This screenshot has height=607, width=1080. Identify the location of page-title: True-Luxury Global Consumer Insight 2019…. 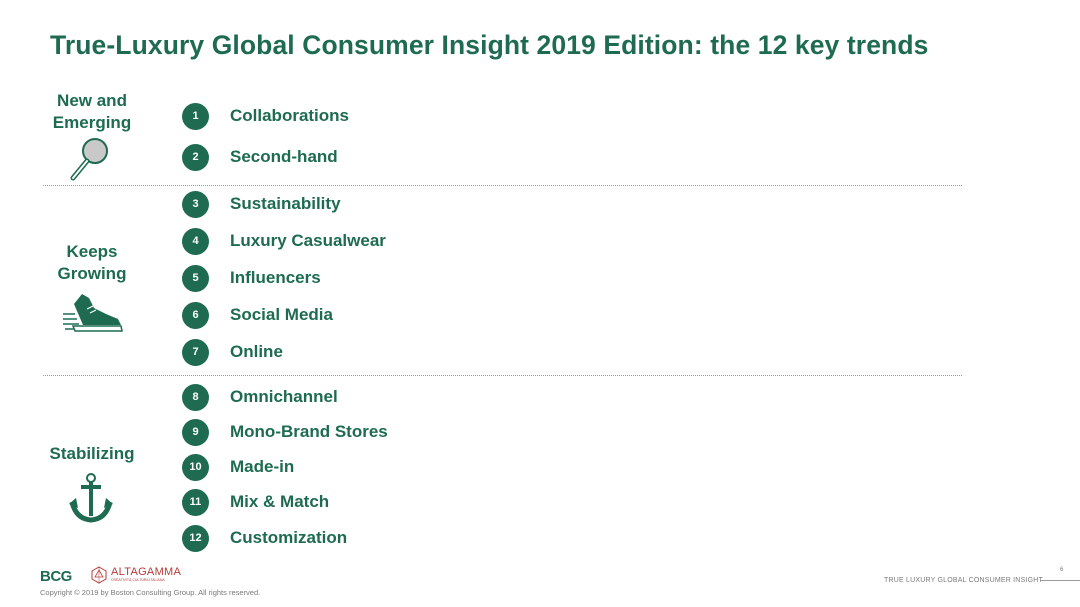
(489, 45).